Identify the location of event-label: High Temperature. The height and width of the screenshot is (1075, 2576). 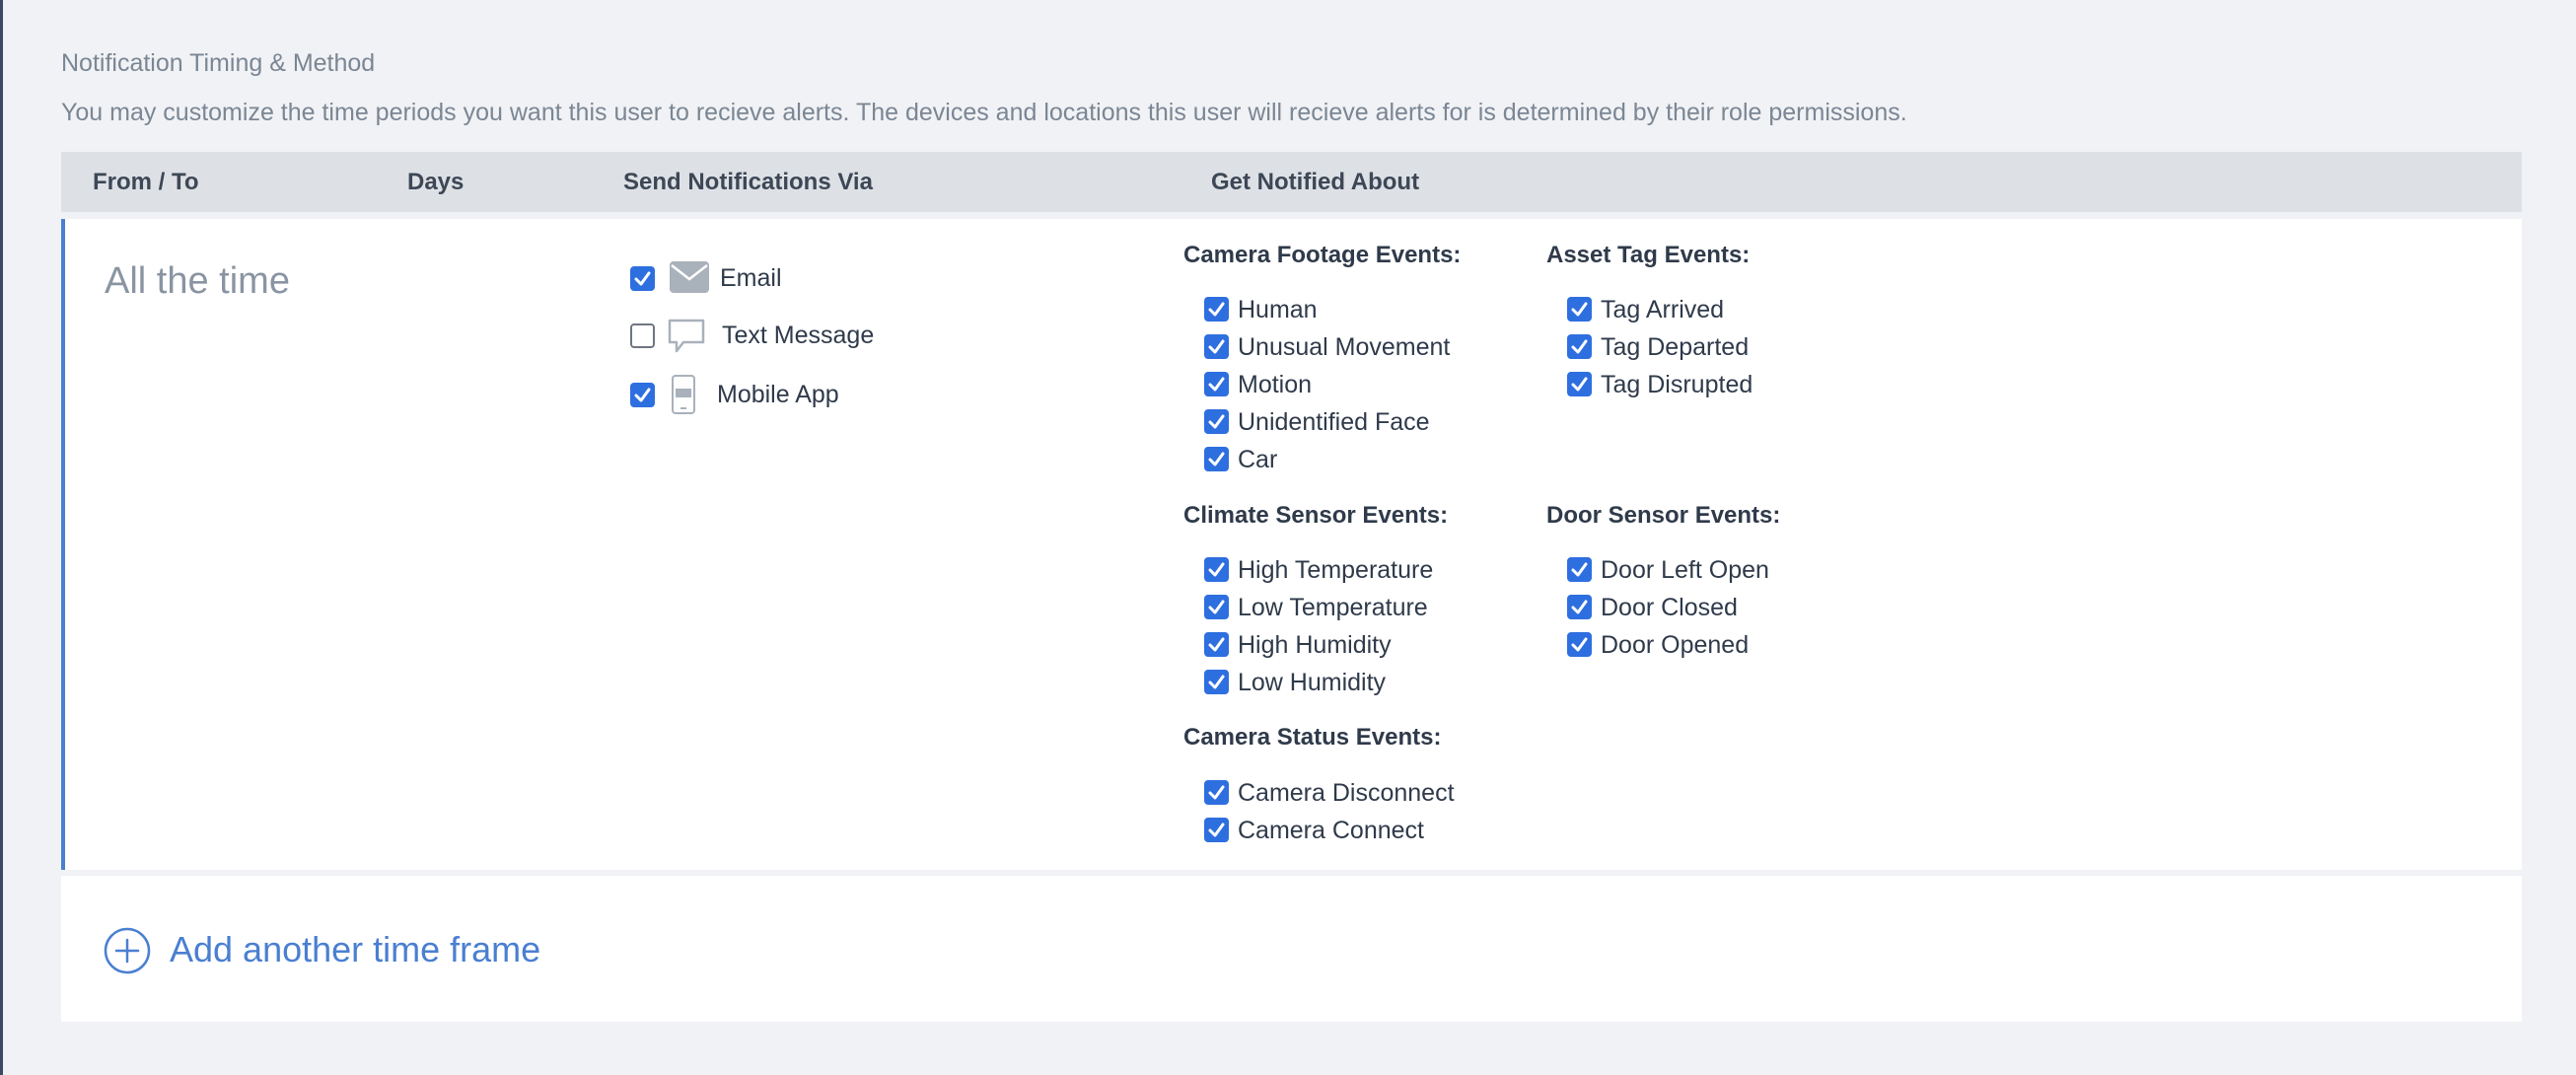
(1336, 570).